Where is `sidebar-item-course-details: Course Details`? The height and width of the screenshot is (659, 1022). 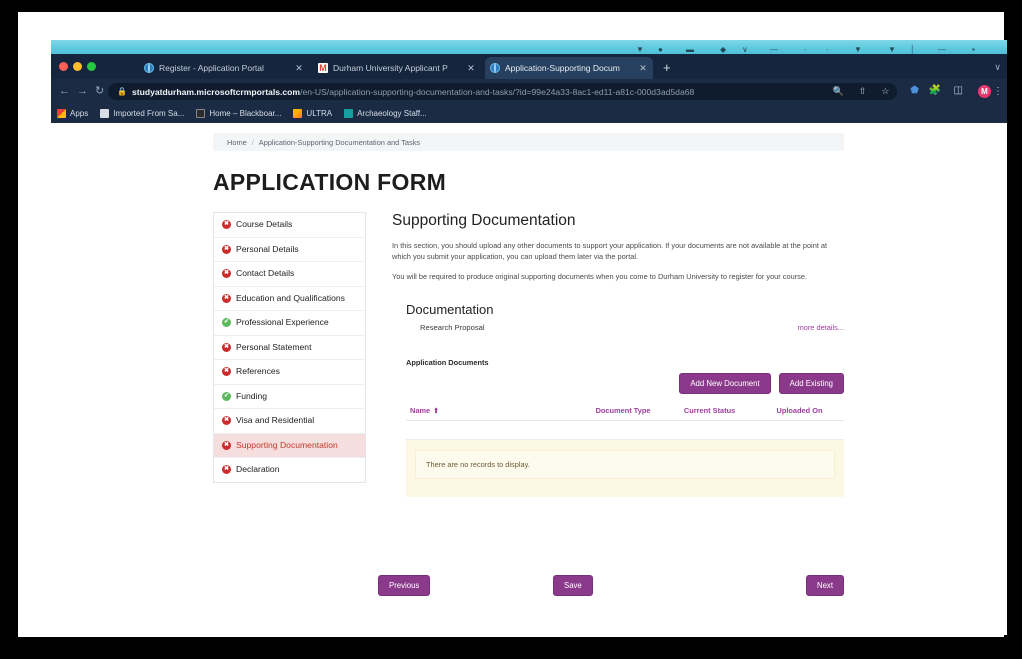 sidebar-item-course-details: Course Details is located at coordinates (289, 225).